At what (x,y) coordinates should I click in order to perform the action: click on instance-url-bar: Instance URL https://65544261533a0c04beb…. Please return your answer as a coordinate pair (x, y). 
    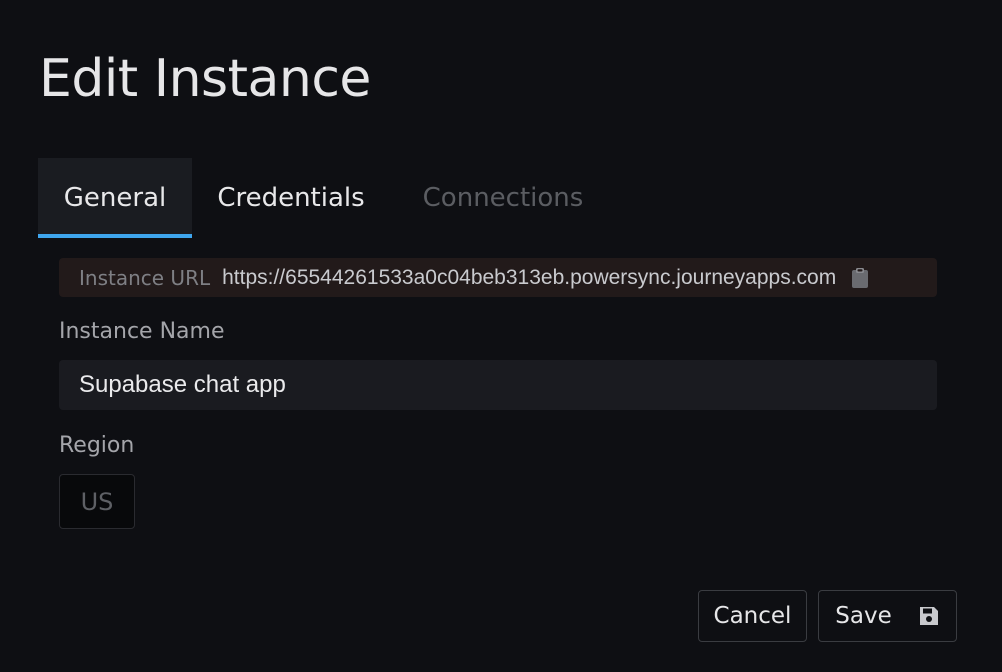
    Looking at the image, I should click on (498, 277).